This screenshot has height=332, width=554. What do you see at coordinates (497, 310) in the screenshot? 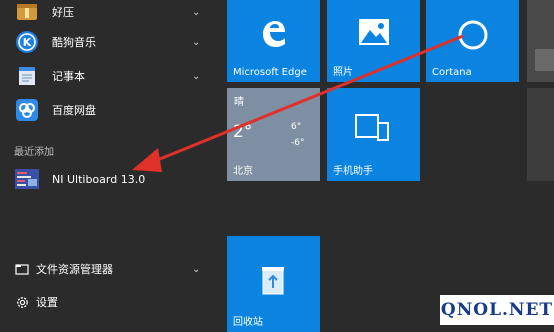
I see `watermark: QNOL.NET` at bounding box center [497, 310].